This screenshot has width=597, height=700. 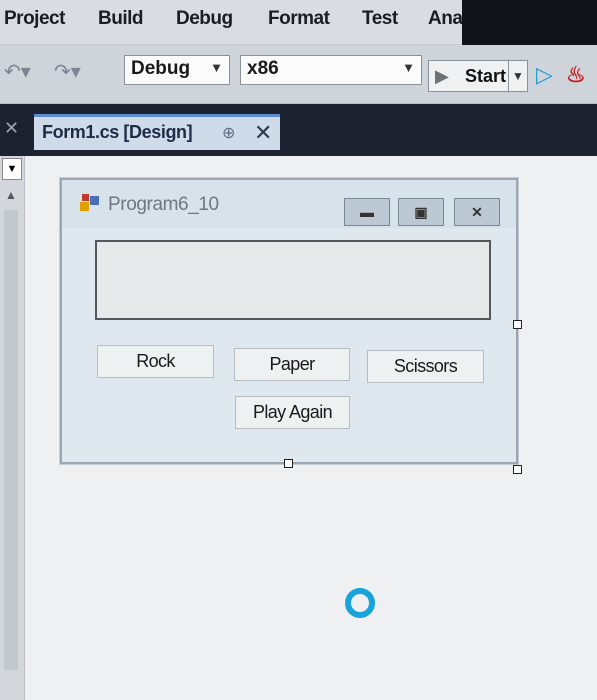 I want to click on resize-handle-bottom, so click(x=288, y=463).